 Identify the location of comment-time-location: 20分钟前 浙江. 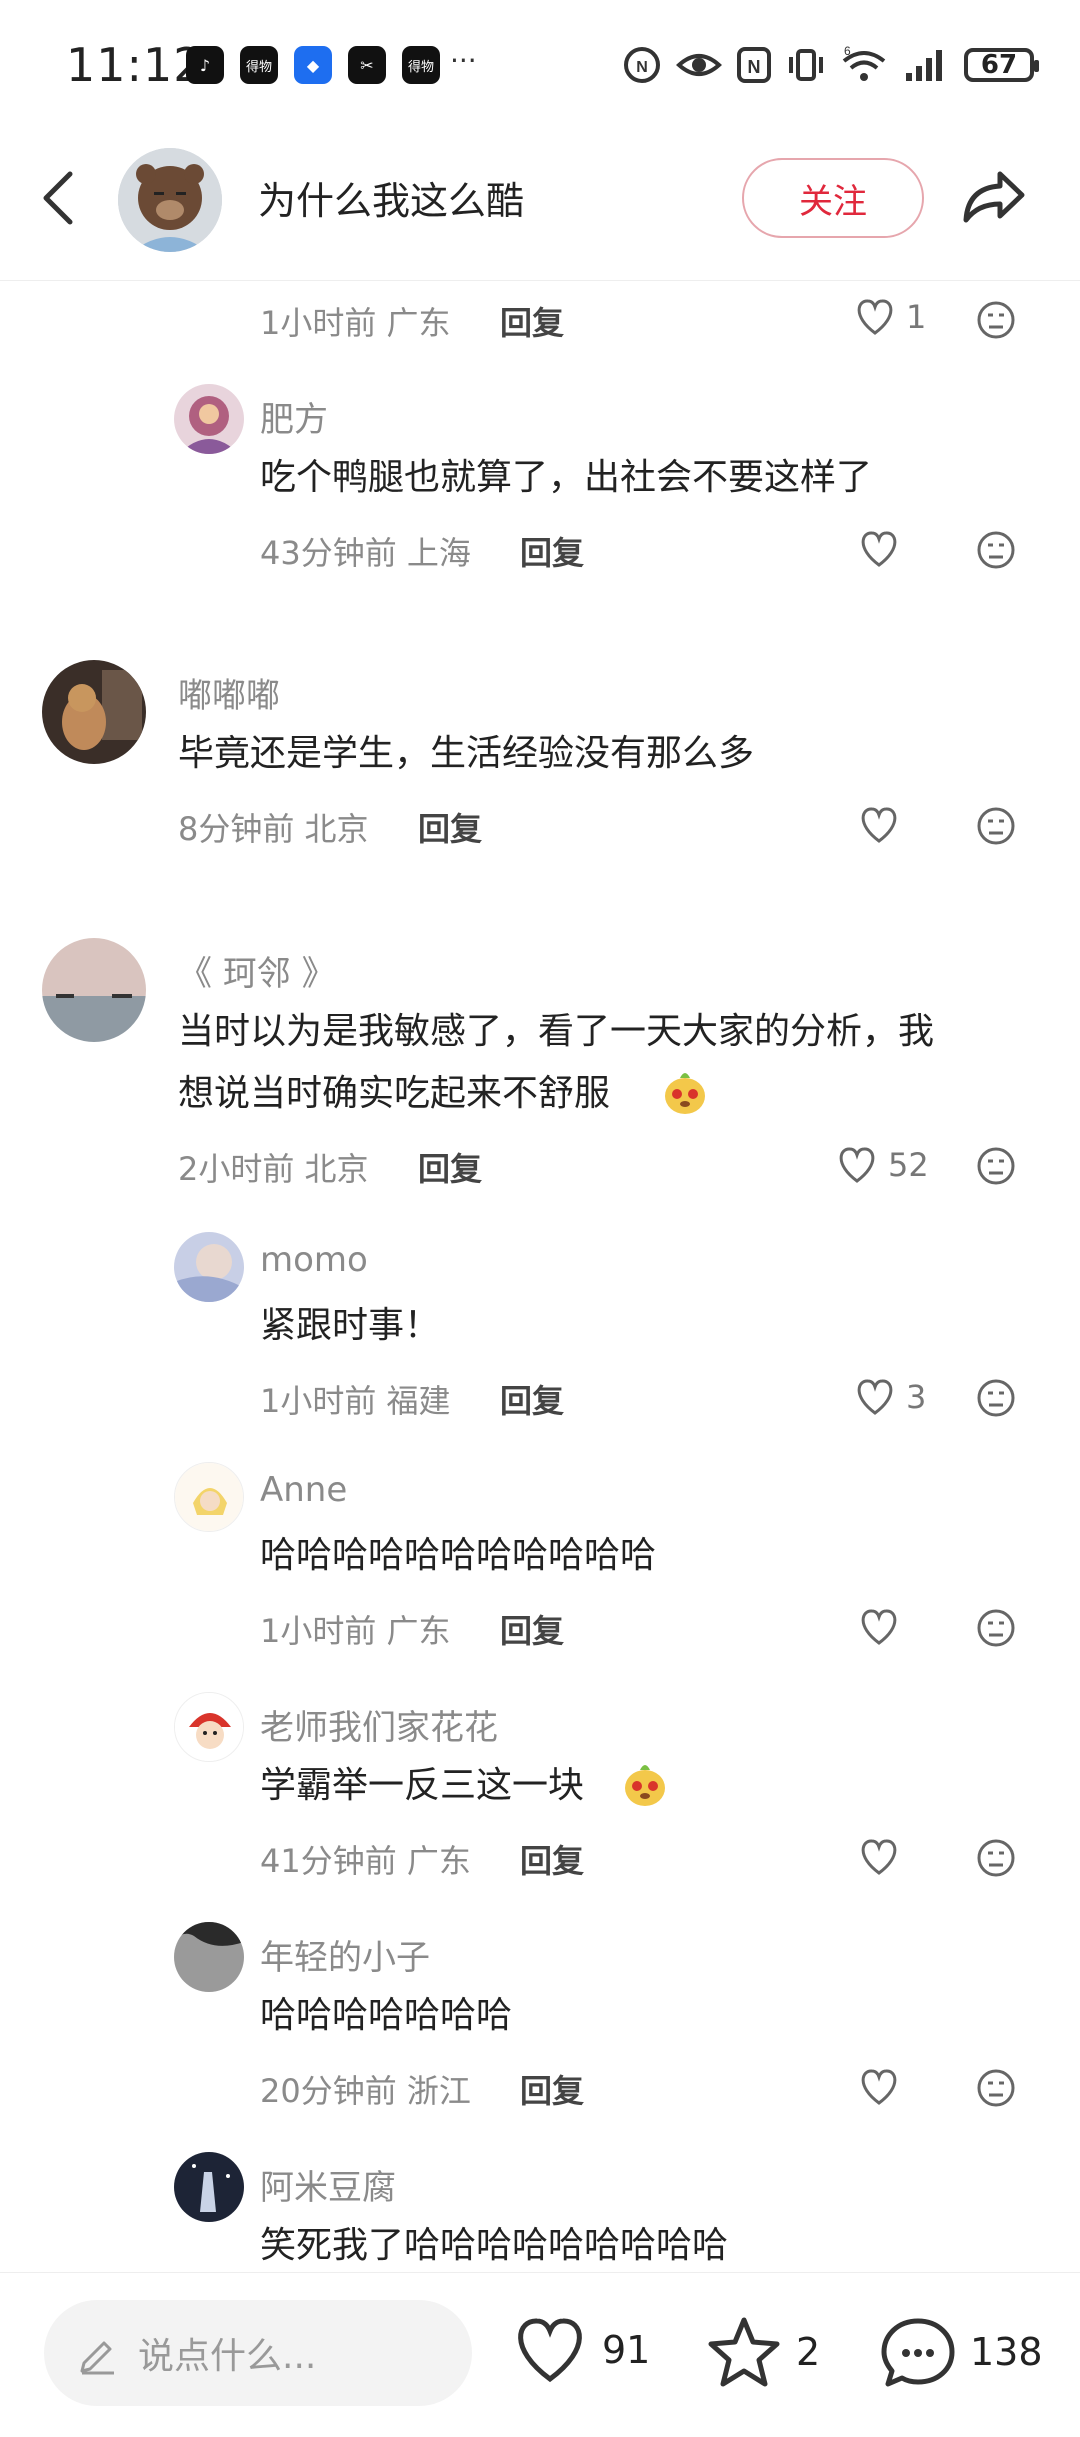
(365, 2089).